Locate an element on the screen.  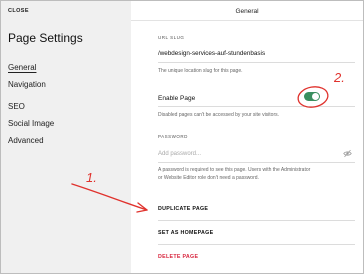
sidebar-item-advanced: Advanced is located at coordinates (26, 140).